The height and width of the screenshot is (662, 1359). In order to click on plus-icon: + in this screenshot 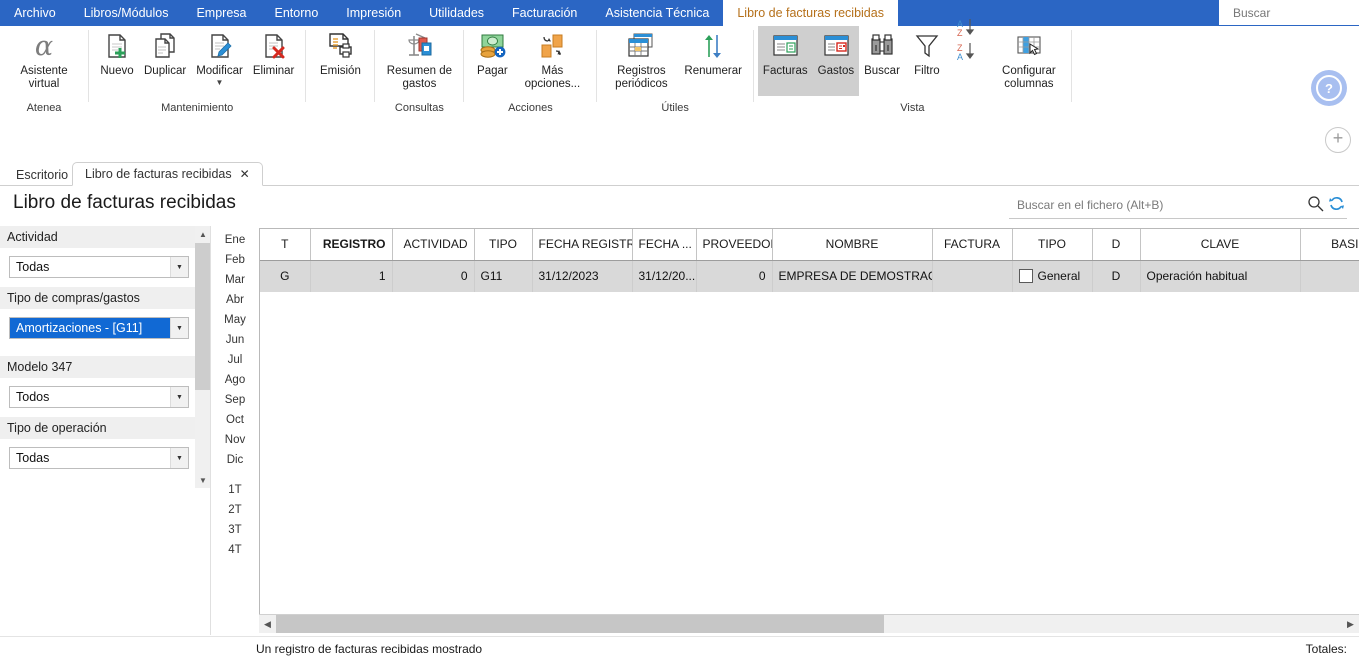, I will do `click(1338, 140)`.